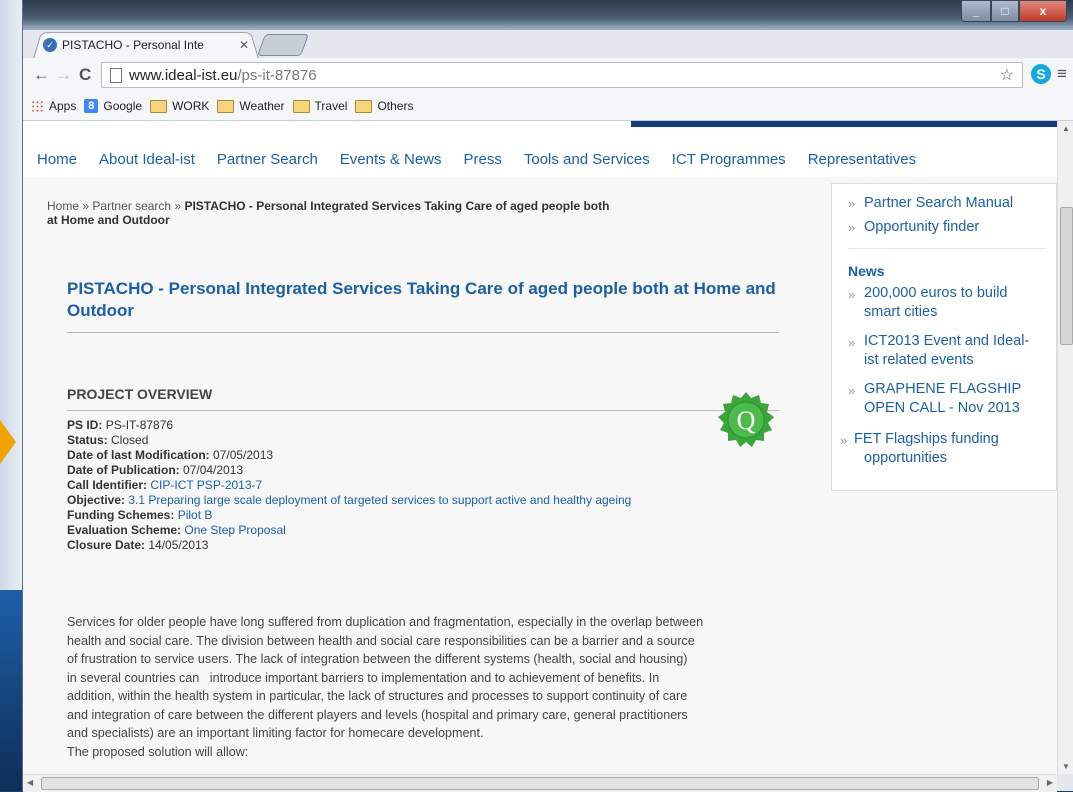  I want to click on bookmark-folder-travel: Travel, so click(319, 106).